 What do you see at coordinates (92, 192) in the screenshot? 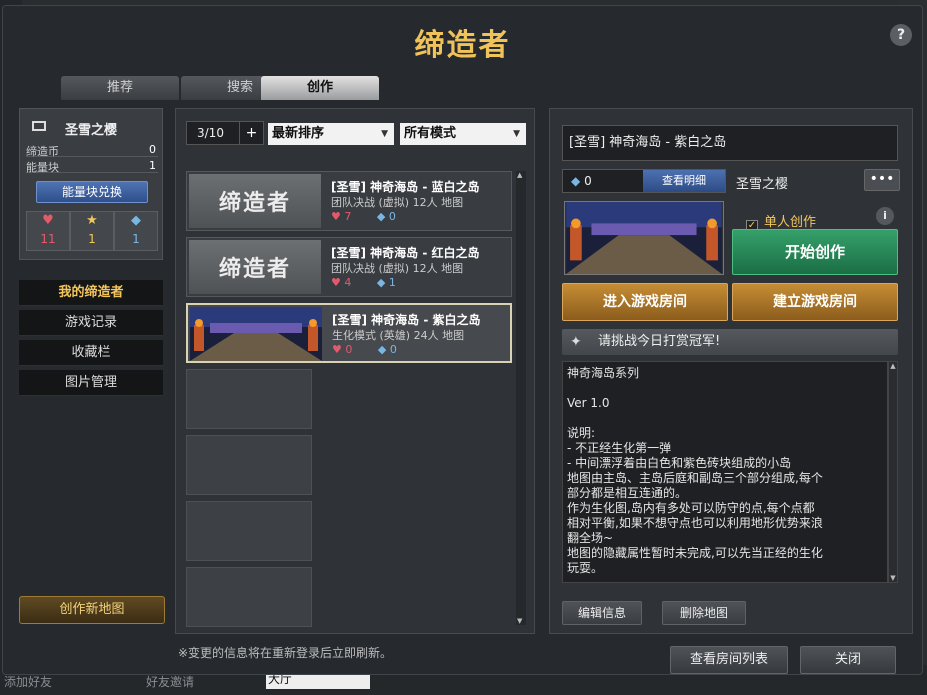
I see `energy-exchange-button: 能量块兑换` at bounding box center [92, 192].